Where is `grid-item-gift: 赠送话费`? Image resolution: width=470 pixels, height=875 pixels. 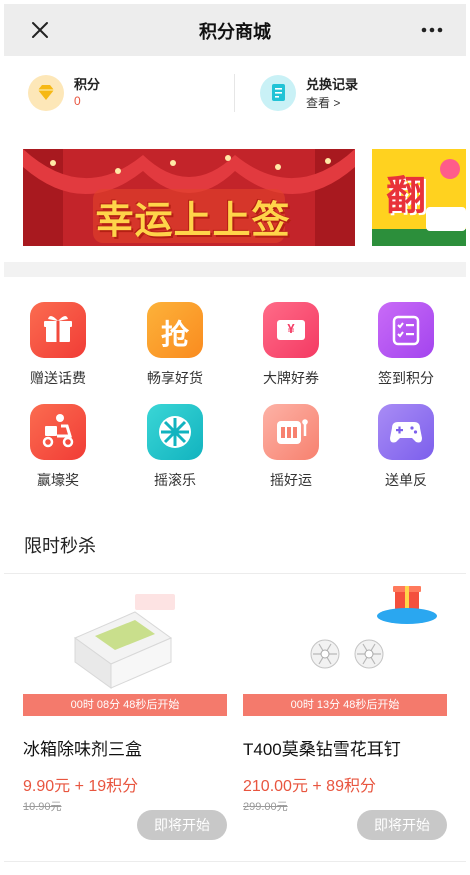 grid-item-gift: 赠送话费 is located at coordinates (58, 345).